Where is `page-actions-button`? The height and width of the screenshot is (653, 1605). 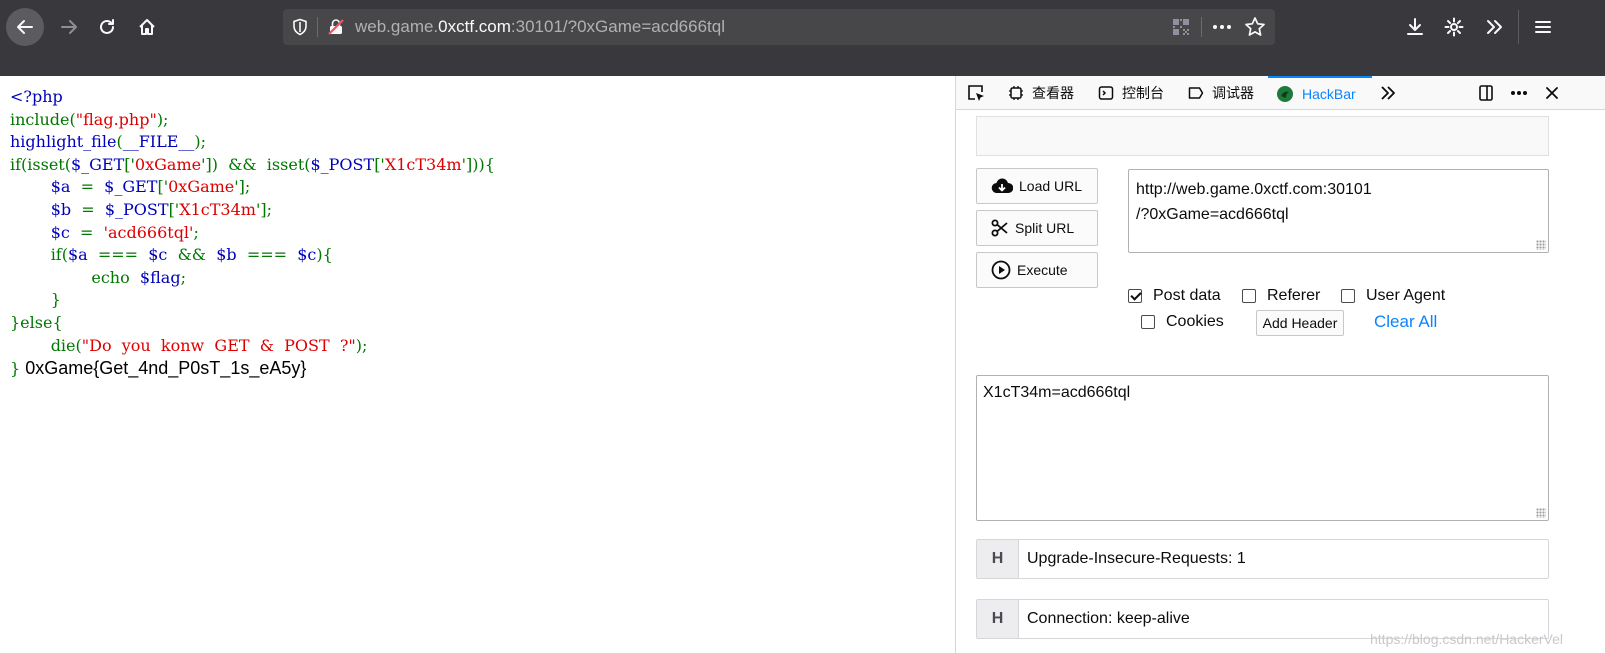
page-actions-button is located at coordinates (1222, 27).